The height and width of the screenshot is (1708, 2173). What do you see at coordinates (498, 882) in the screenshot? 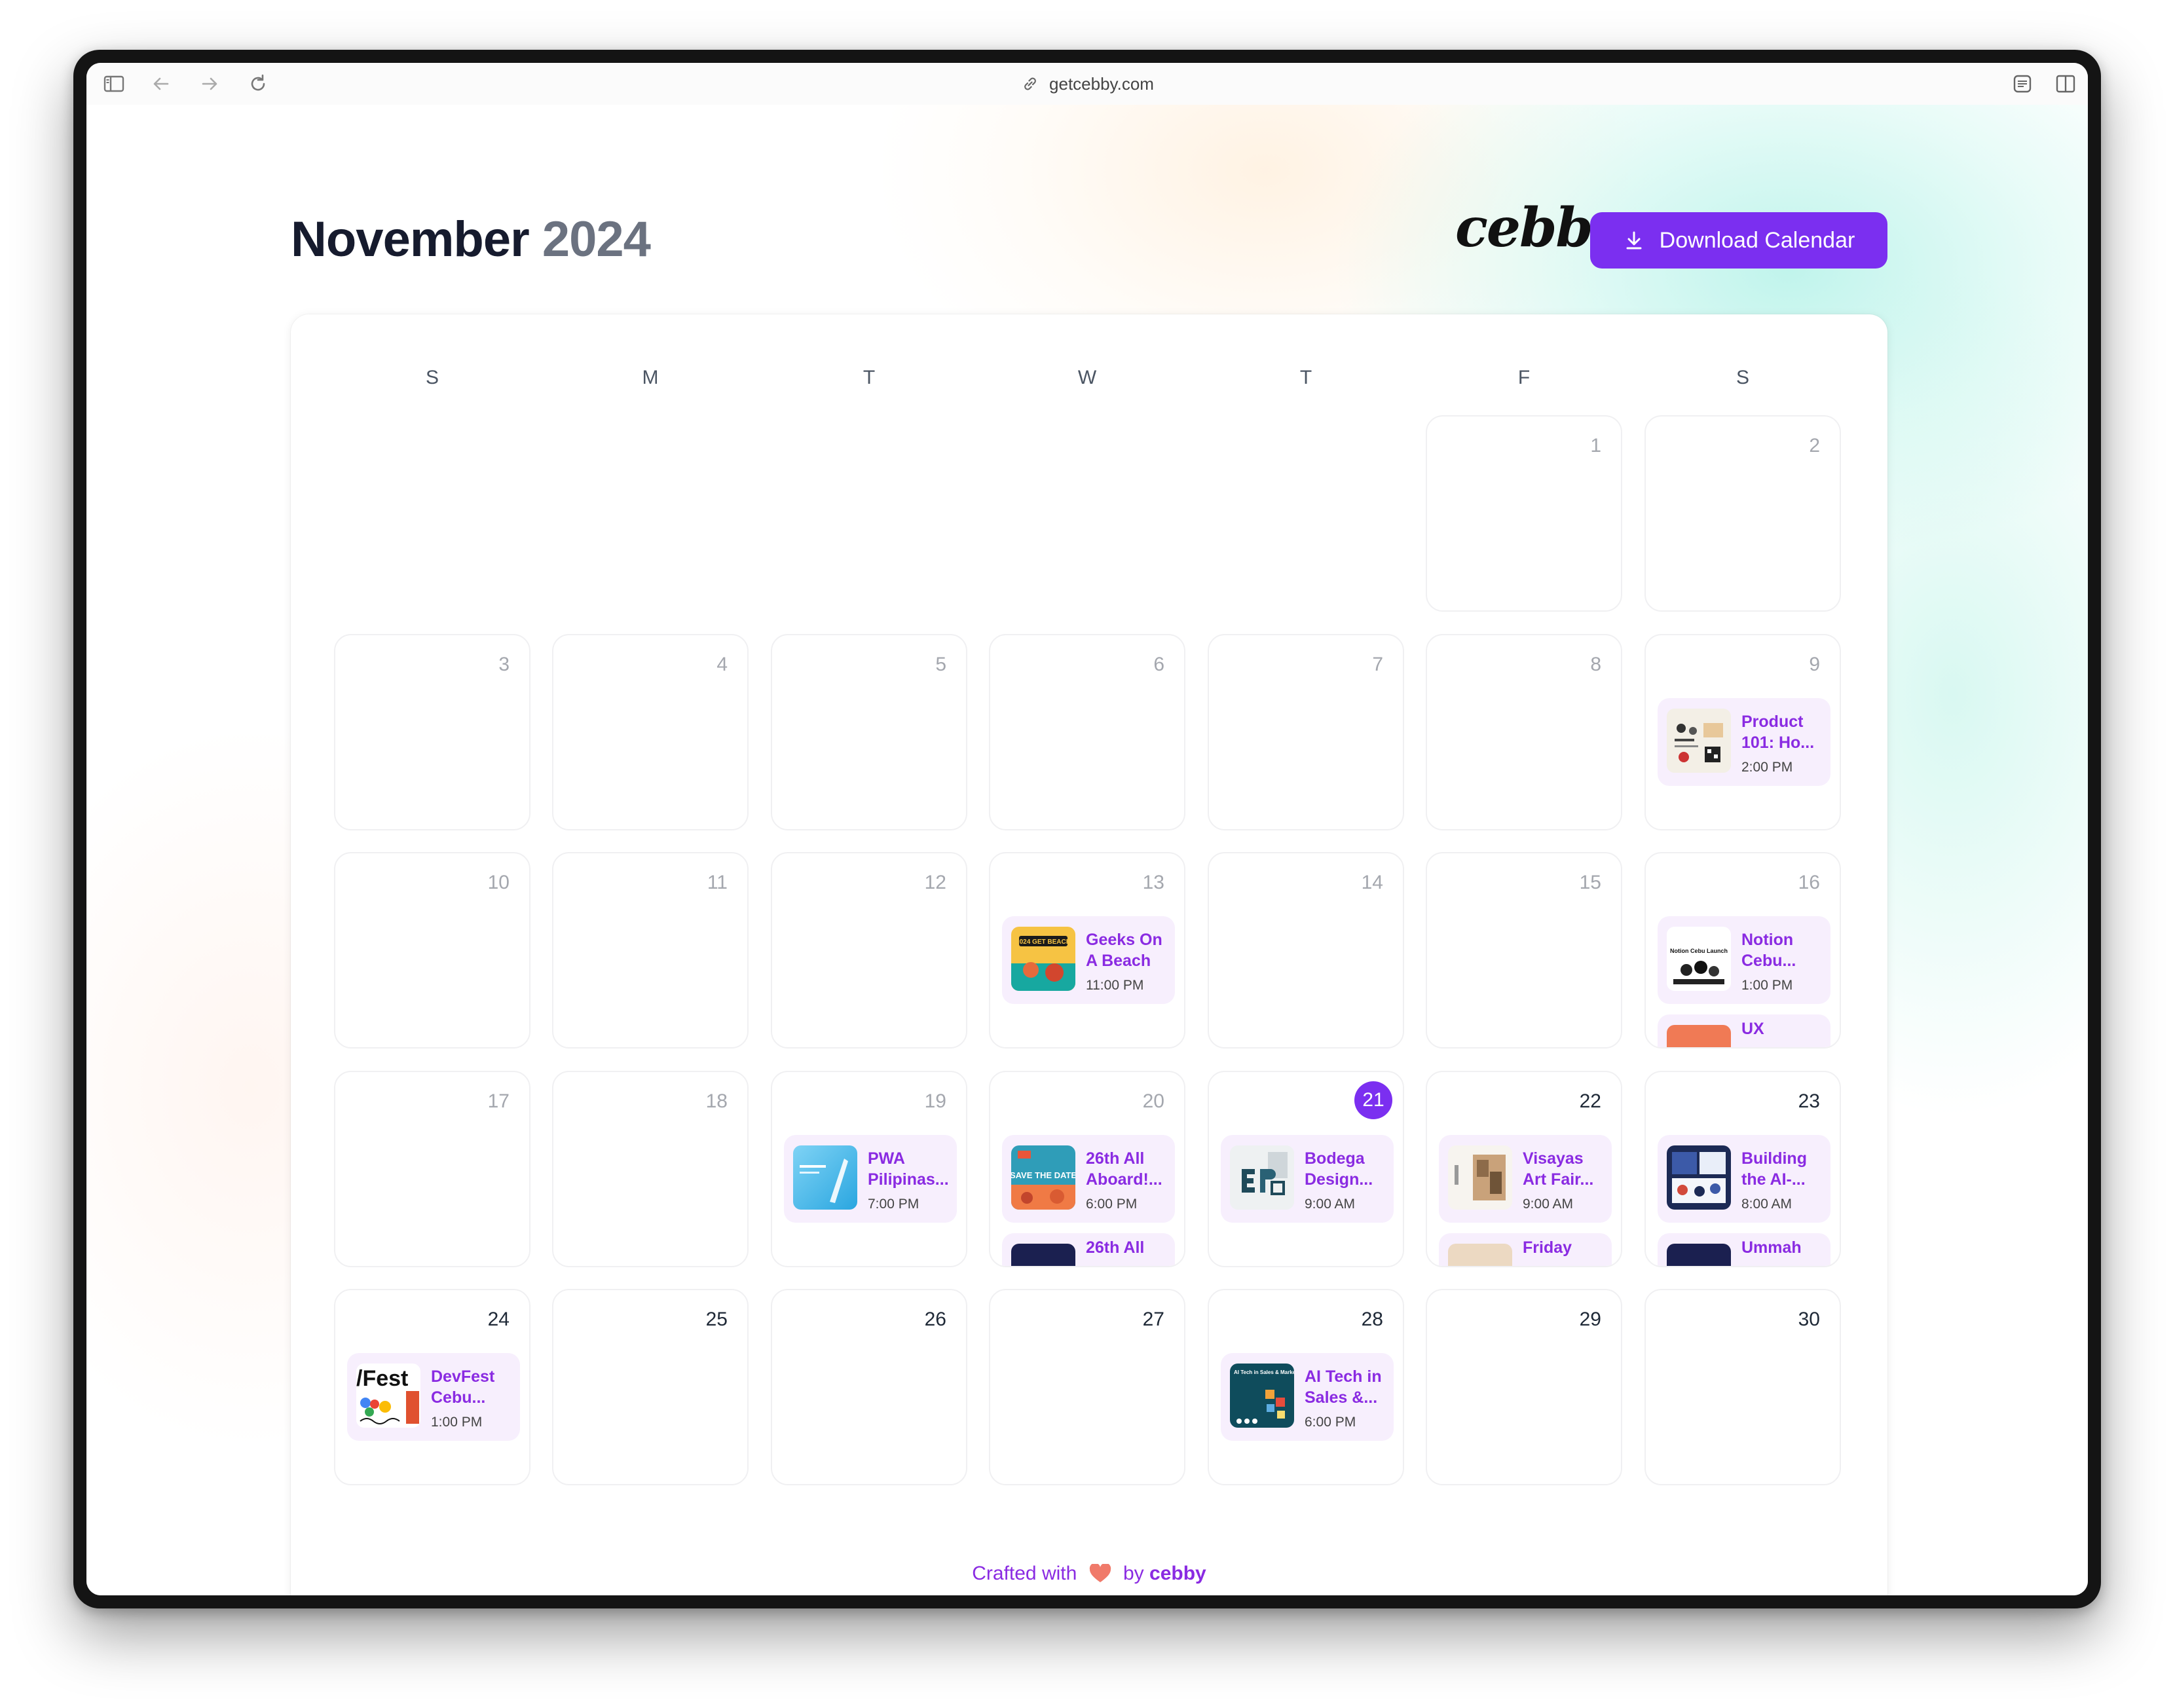
I see `day-number: 10` at bounding box center [498, 882].